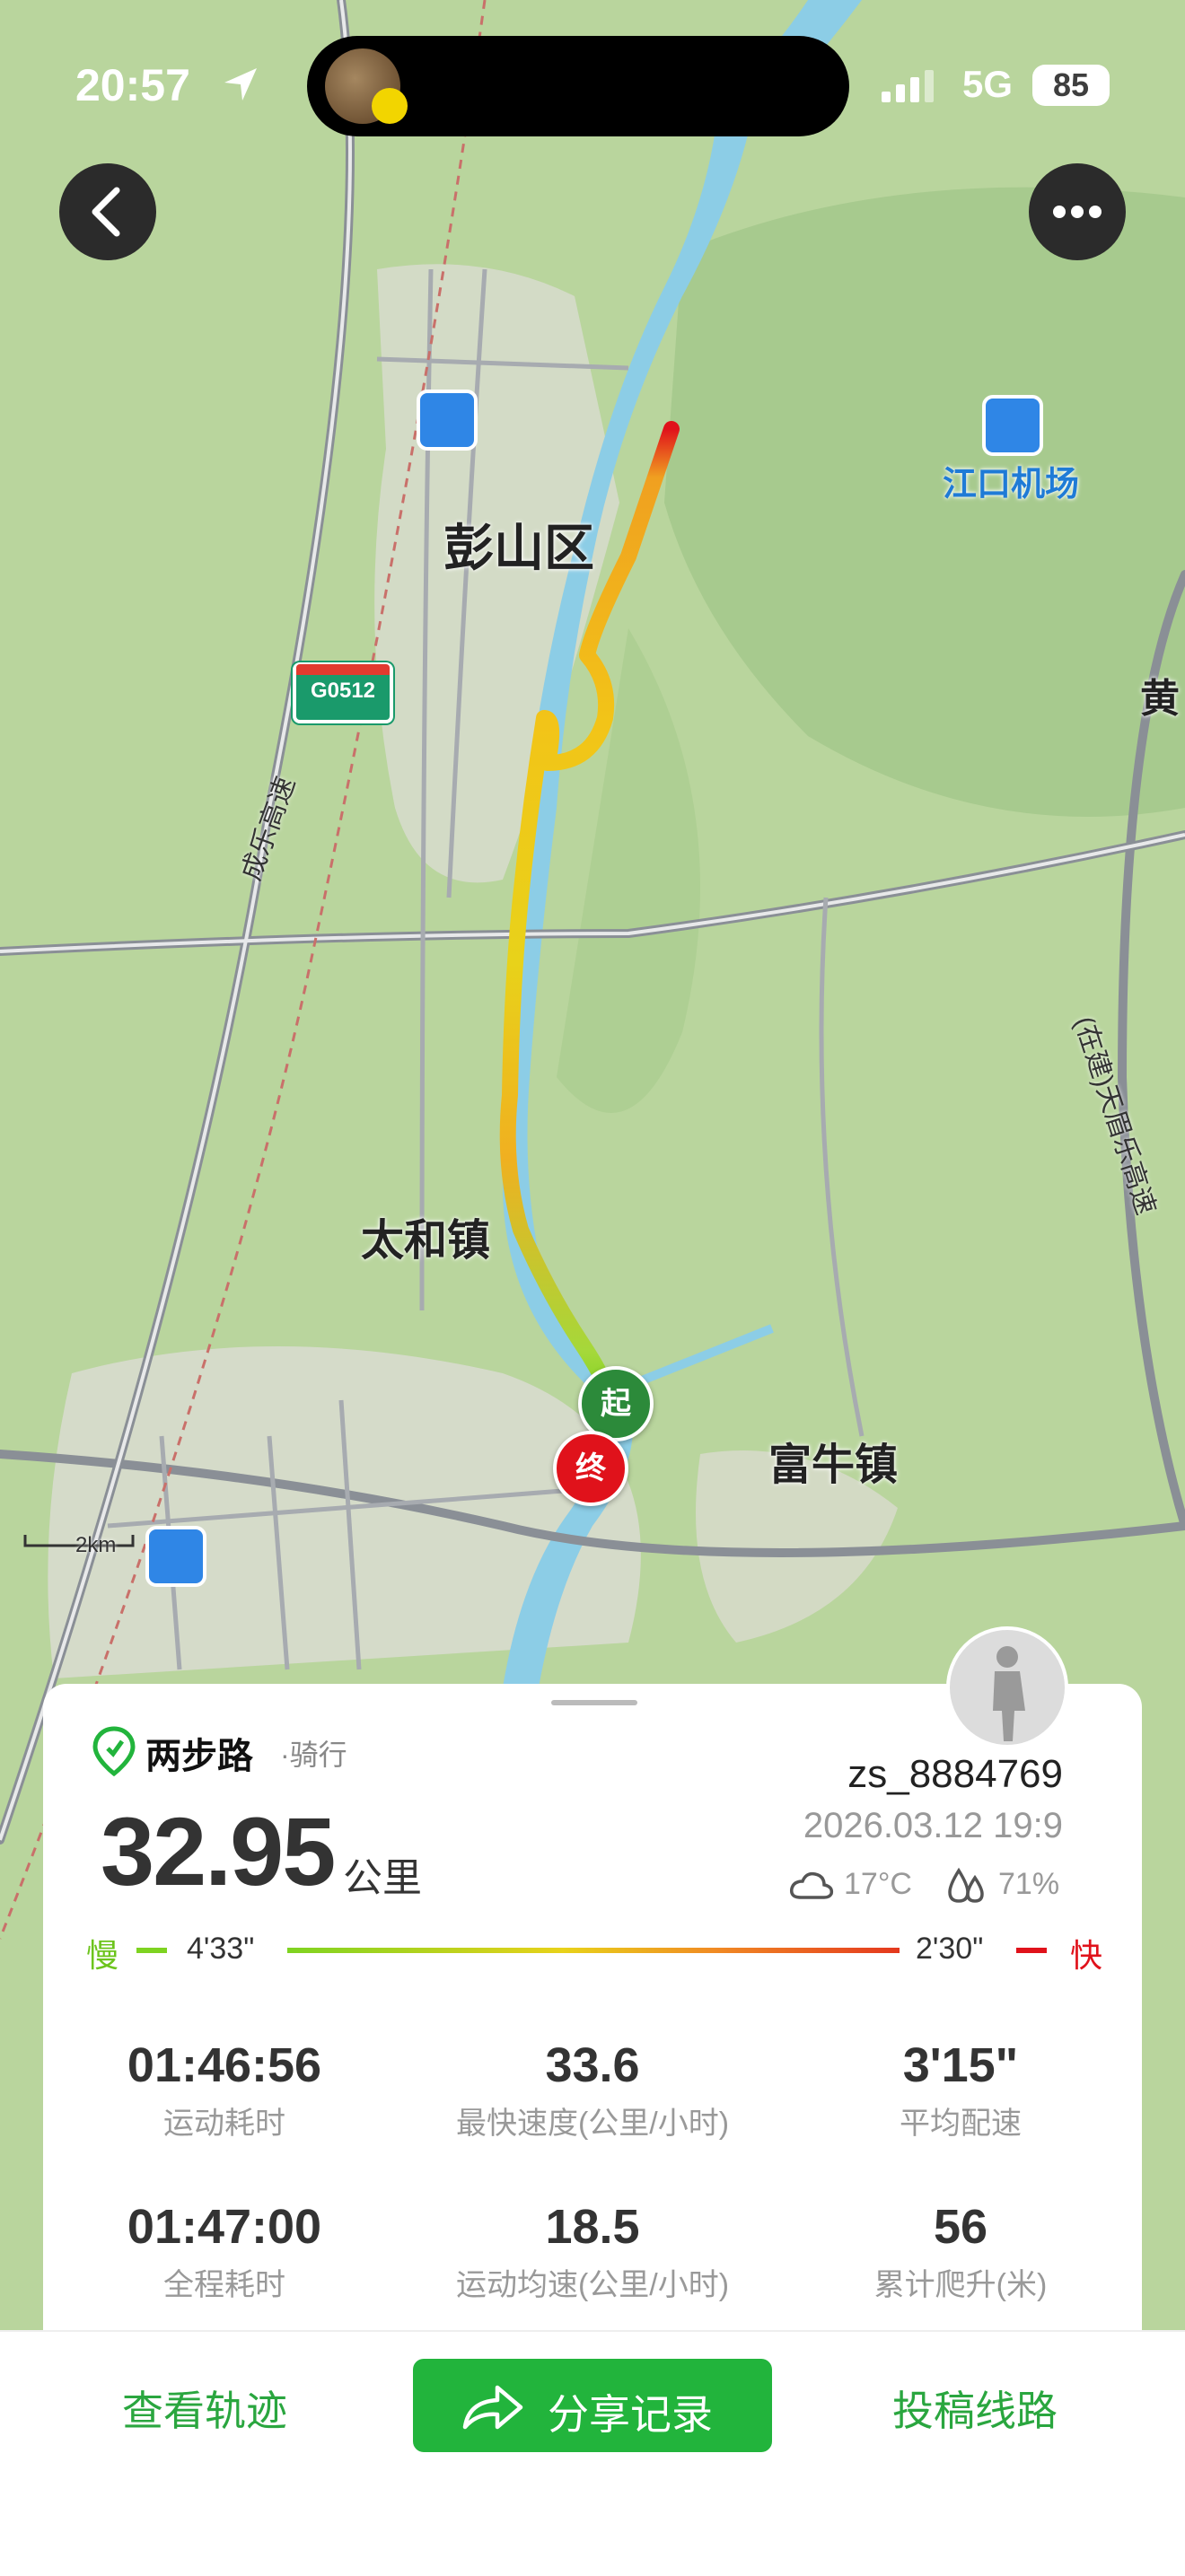  What do you see at coordinates (518, 548) in the screenshot?
I see `map-label-pengshan: 彭山区` at bounding box center [518, 548].